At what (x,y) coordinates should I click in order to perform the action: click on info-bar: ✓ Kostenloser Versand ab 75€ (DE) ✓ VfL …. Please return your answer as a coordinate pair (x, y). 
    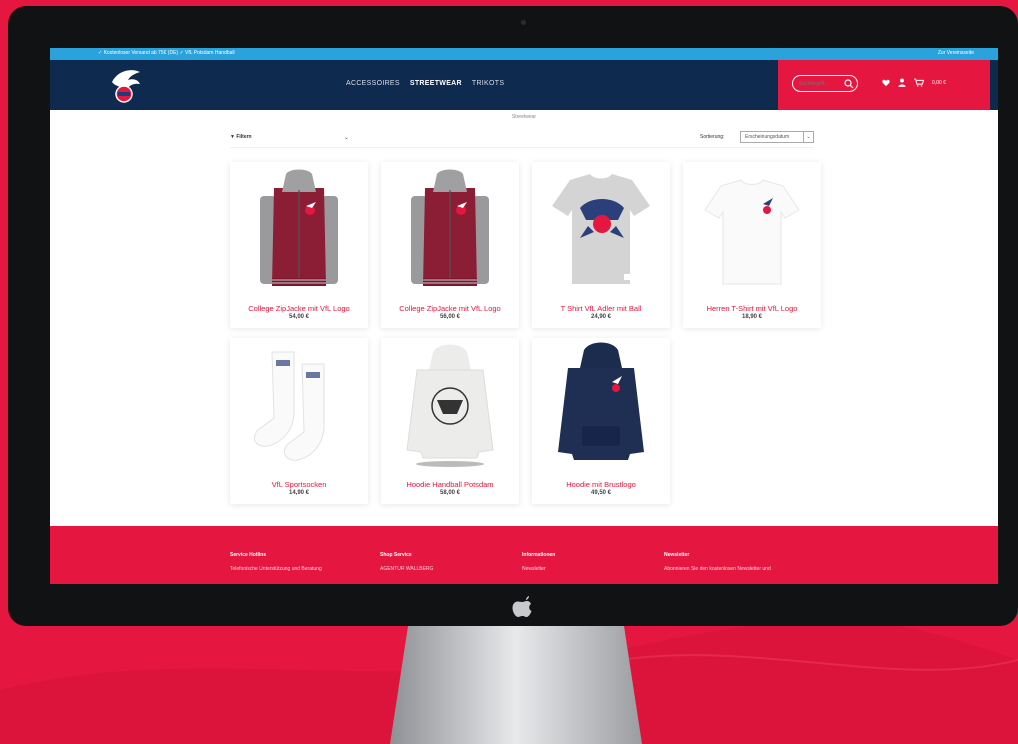
    Looking at the image, I should click on (524, 54).